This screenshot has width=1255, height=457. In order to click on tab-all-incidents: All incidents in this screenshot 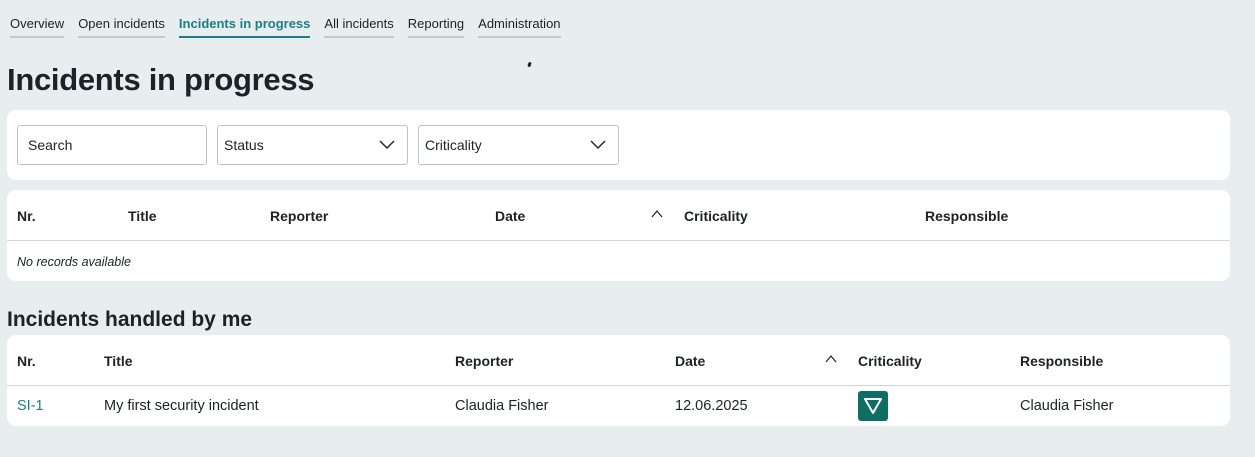, I will do `click(359, 27)`.